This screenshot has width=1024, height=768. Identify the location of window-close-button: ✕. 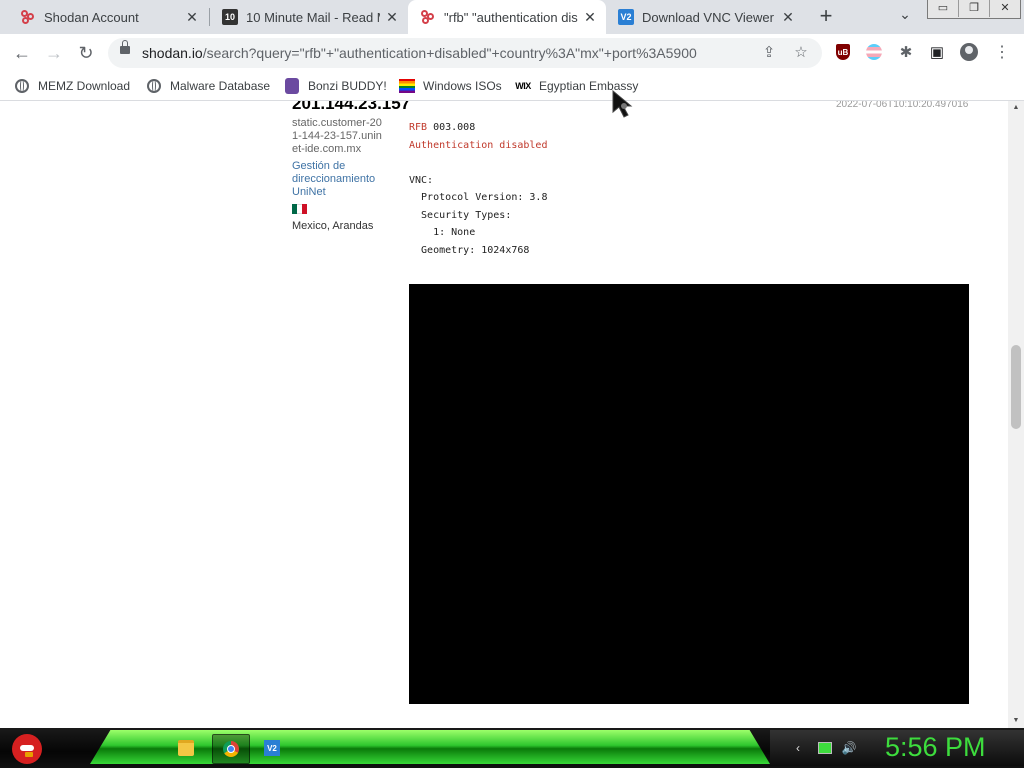
(1004, 8).